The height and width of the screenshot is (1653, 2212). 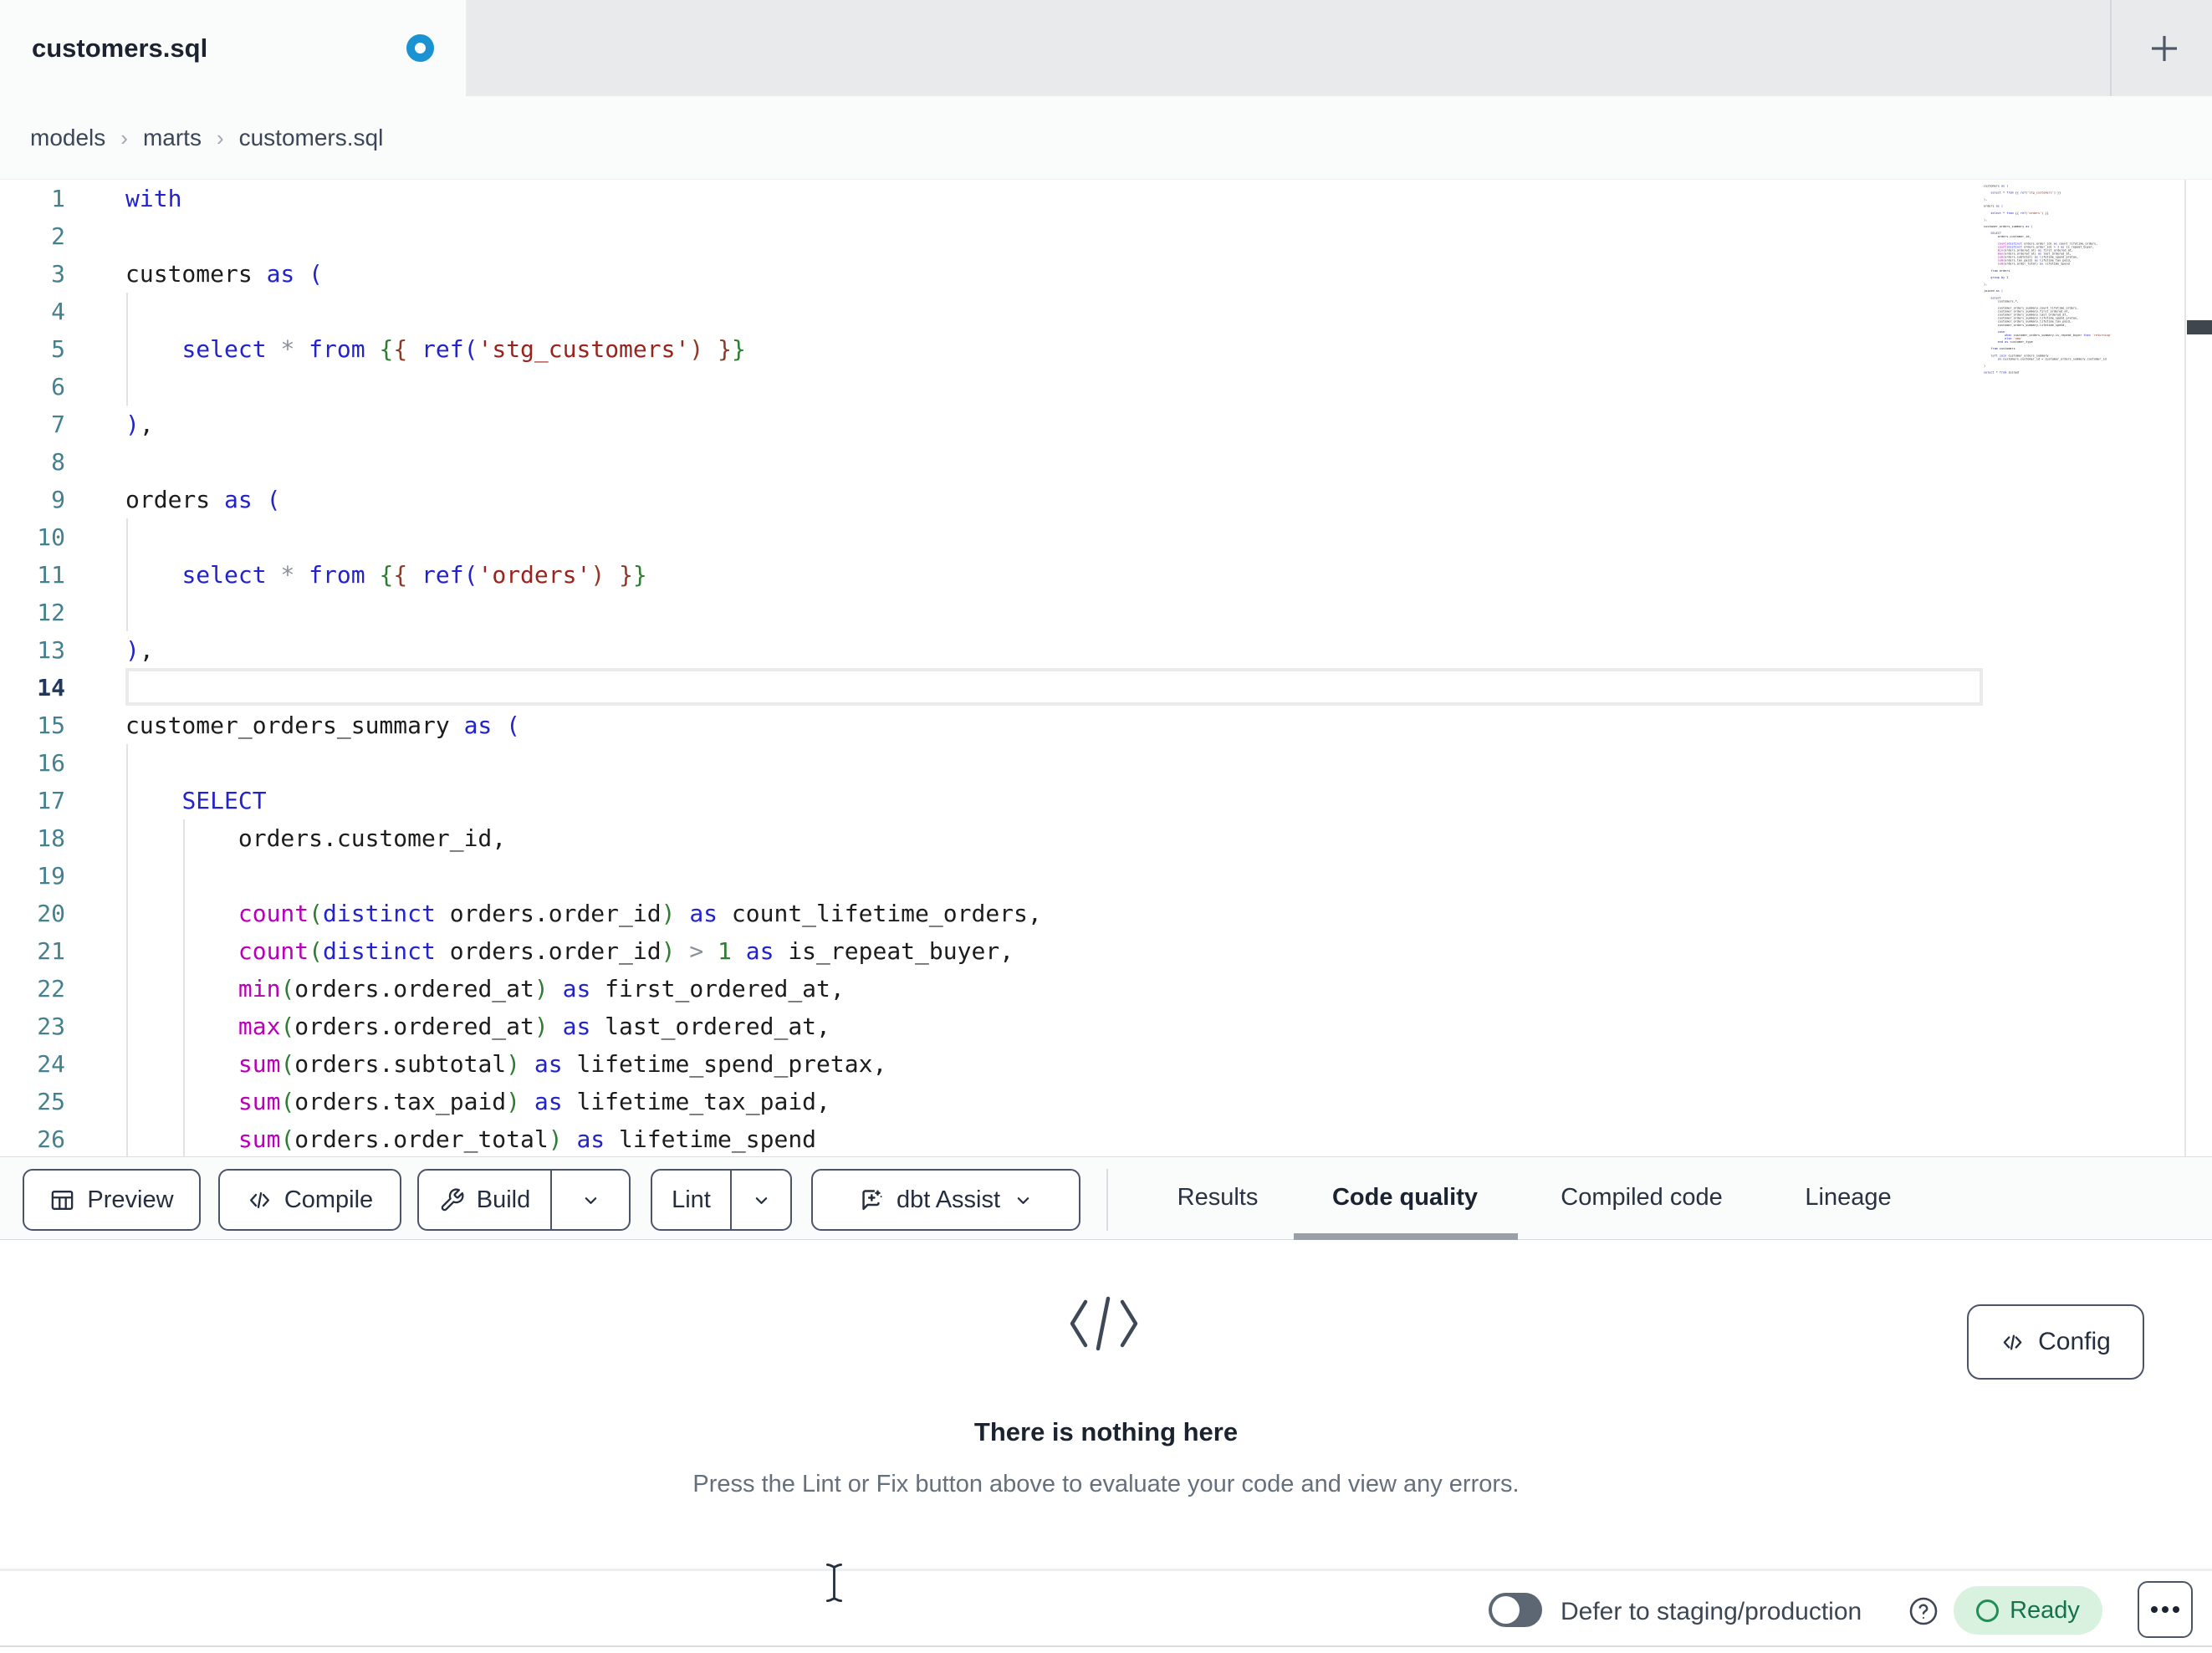 I want to click on line-number: 3, so click(x=58, y=274).